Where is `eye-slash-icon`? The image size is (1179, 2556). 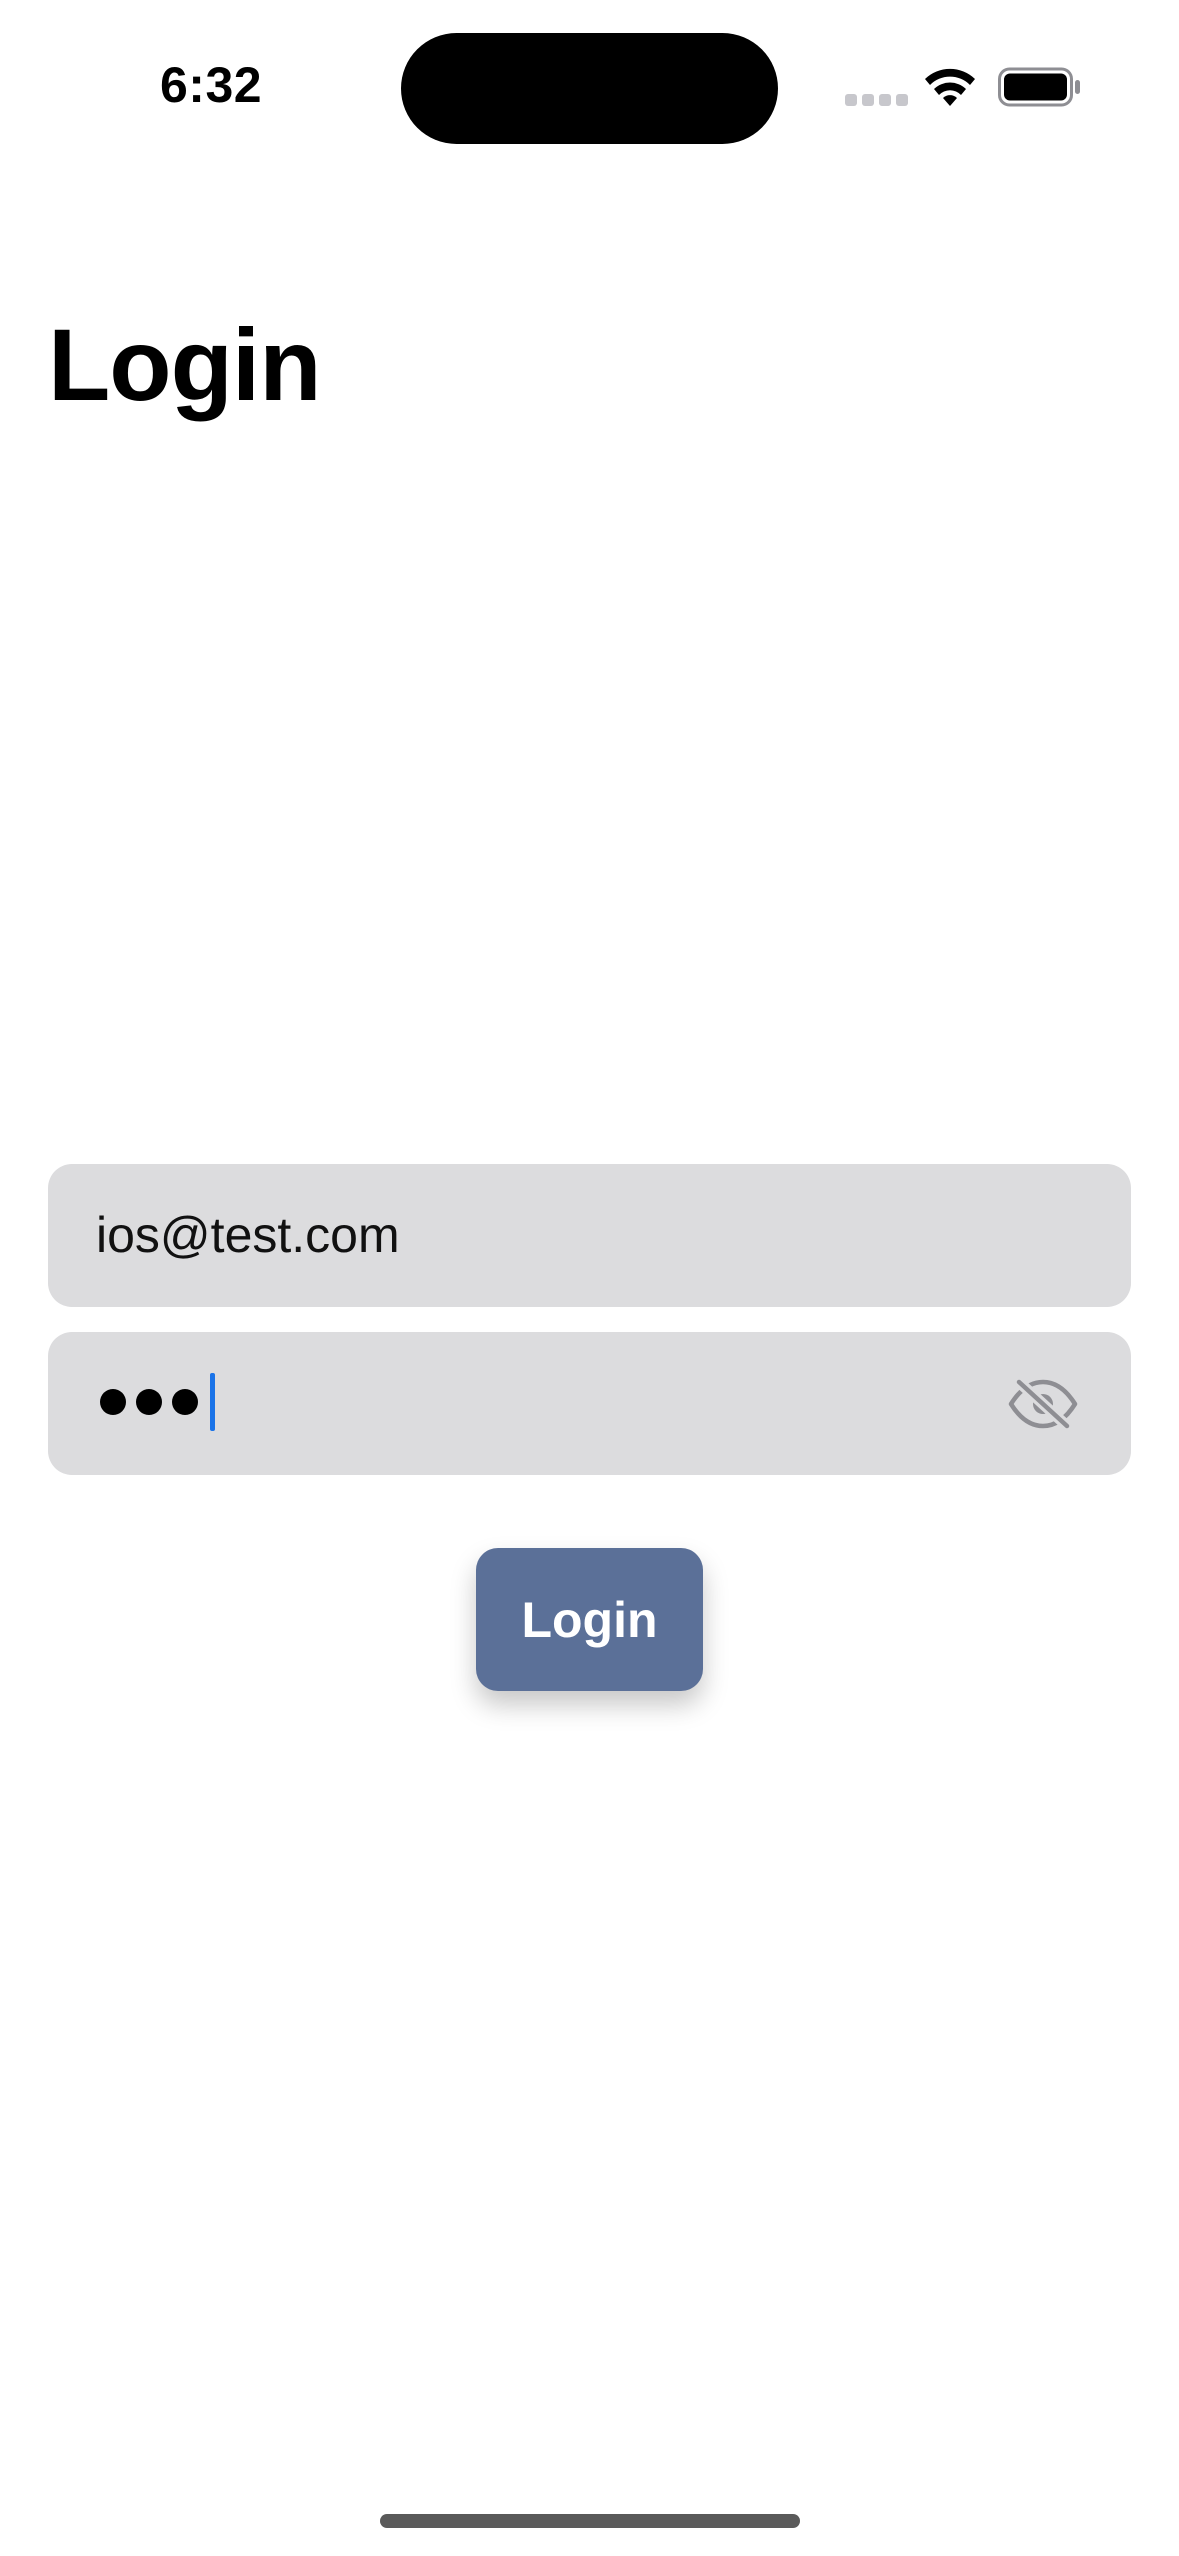
eye-slash-icon is located at coordinates (1043, 1404).